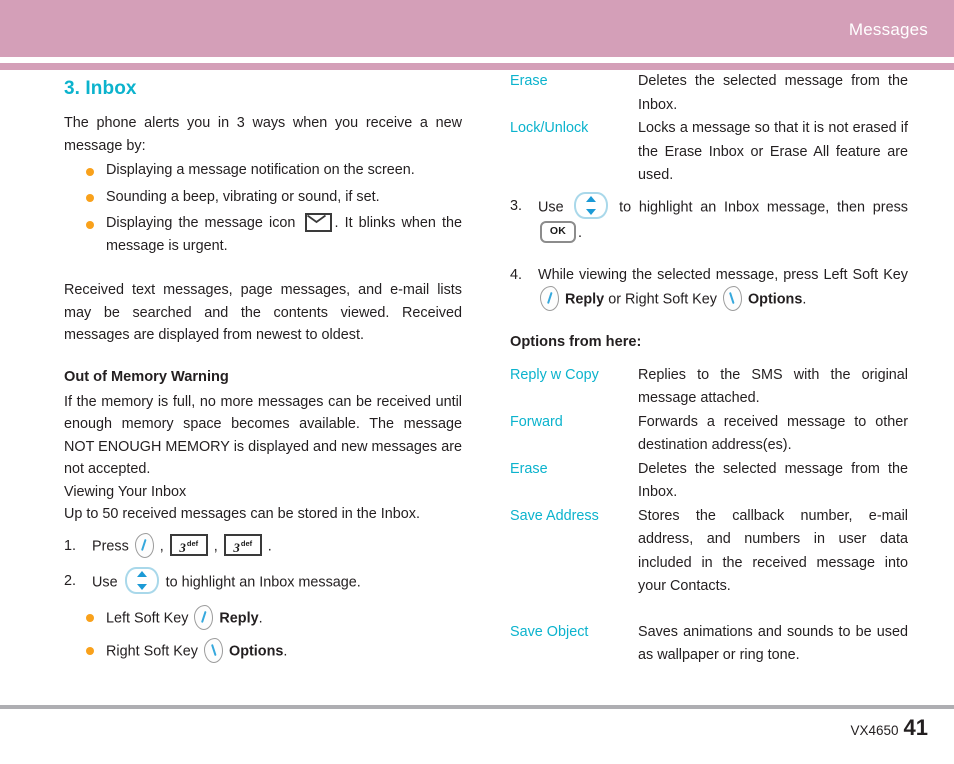 This screenshot has height=764, width=954. What do you see at coordinates (147, 617) in the screenshot?
I see `soft-key-label: Left Soft Key` at bounding box center [147, 617].